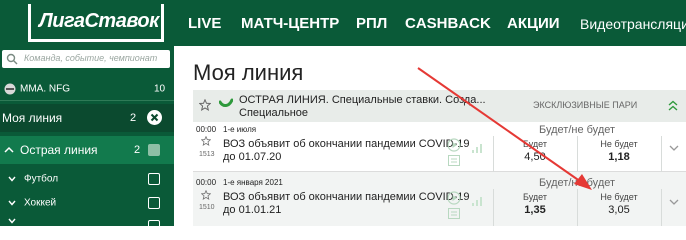 The height and width of the screenshot is (240, 686). What do you see at coordinates (274, 113) in the screenshot?
I see `section-subtitle: Специальное` at bounding box center [274, 113].